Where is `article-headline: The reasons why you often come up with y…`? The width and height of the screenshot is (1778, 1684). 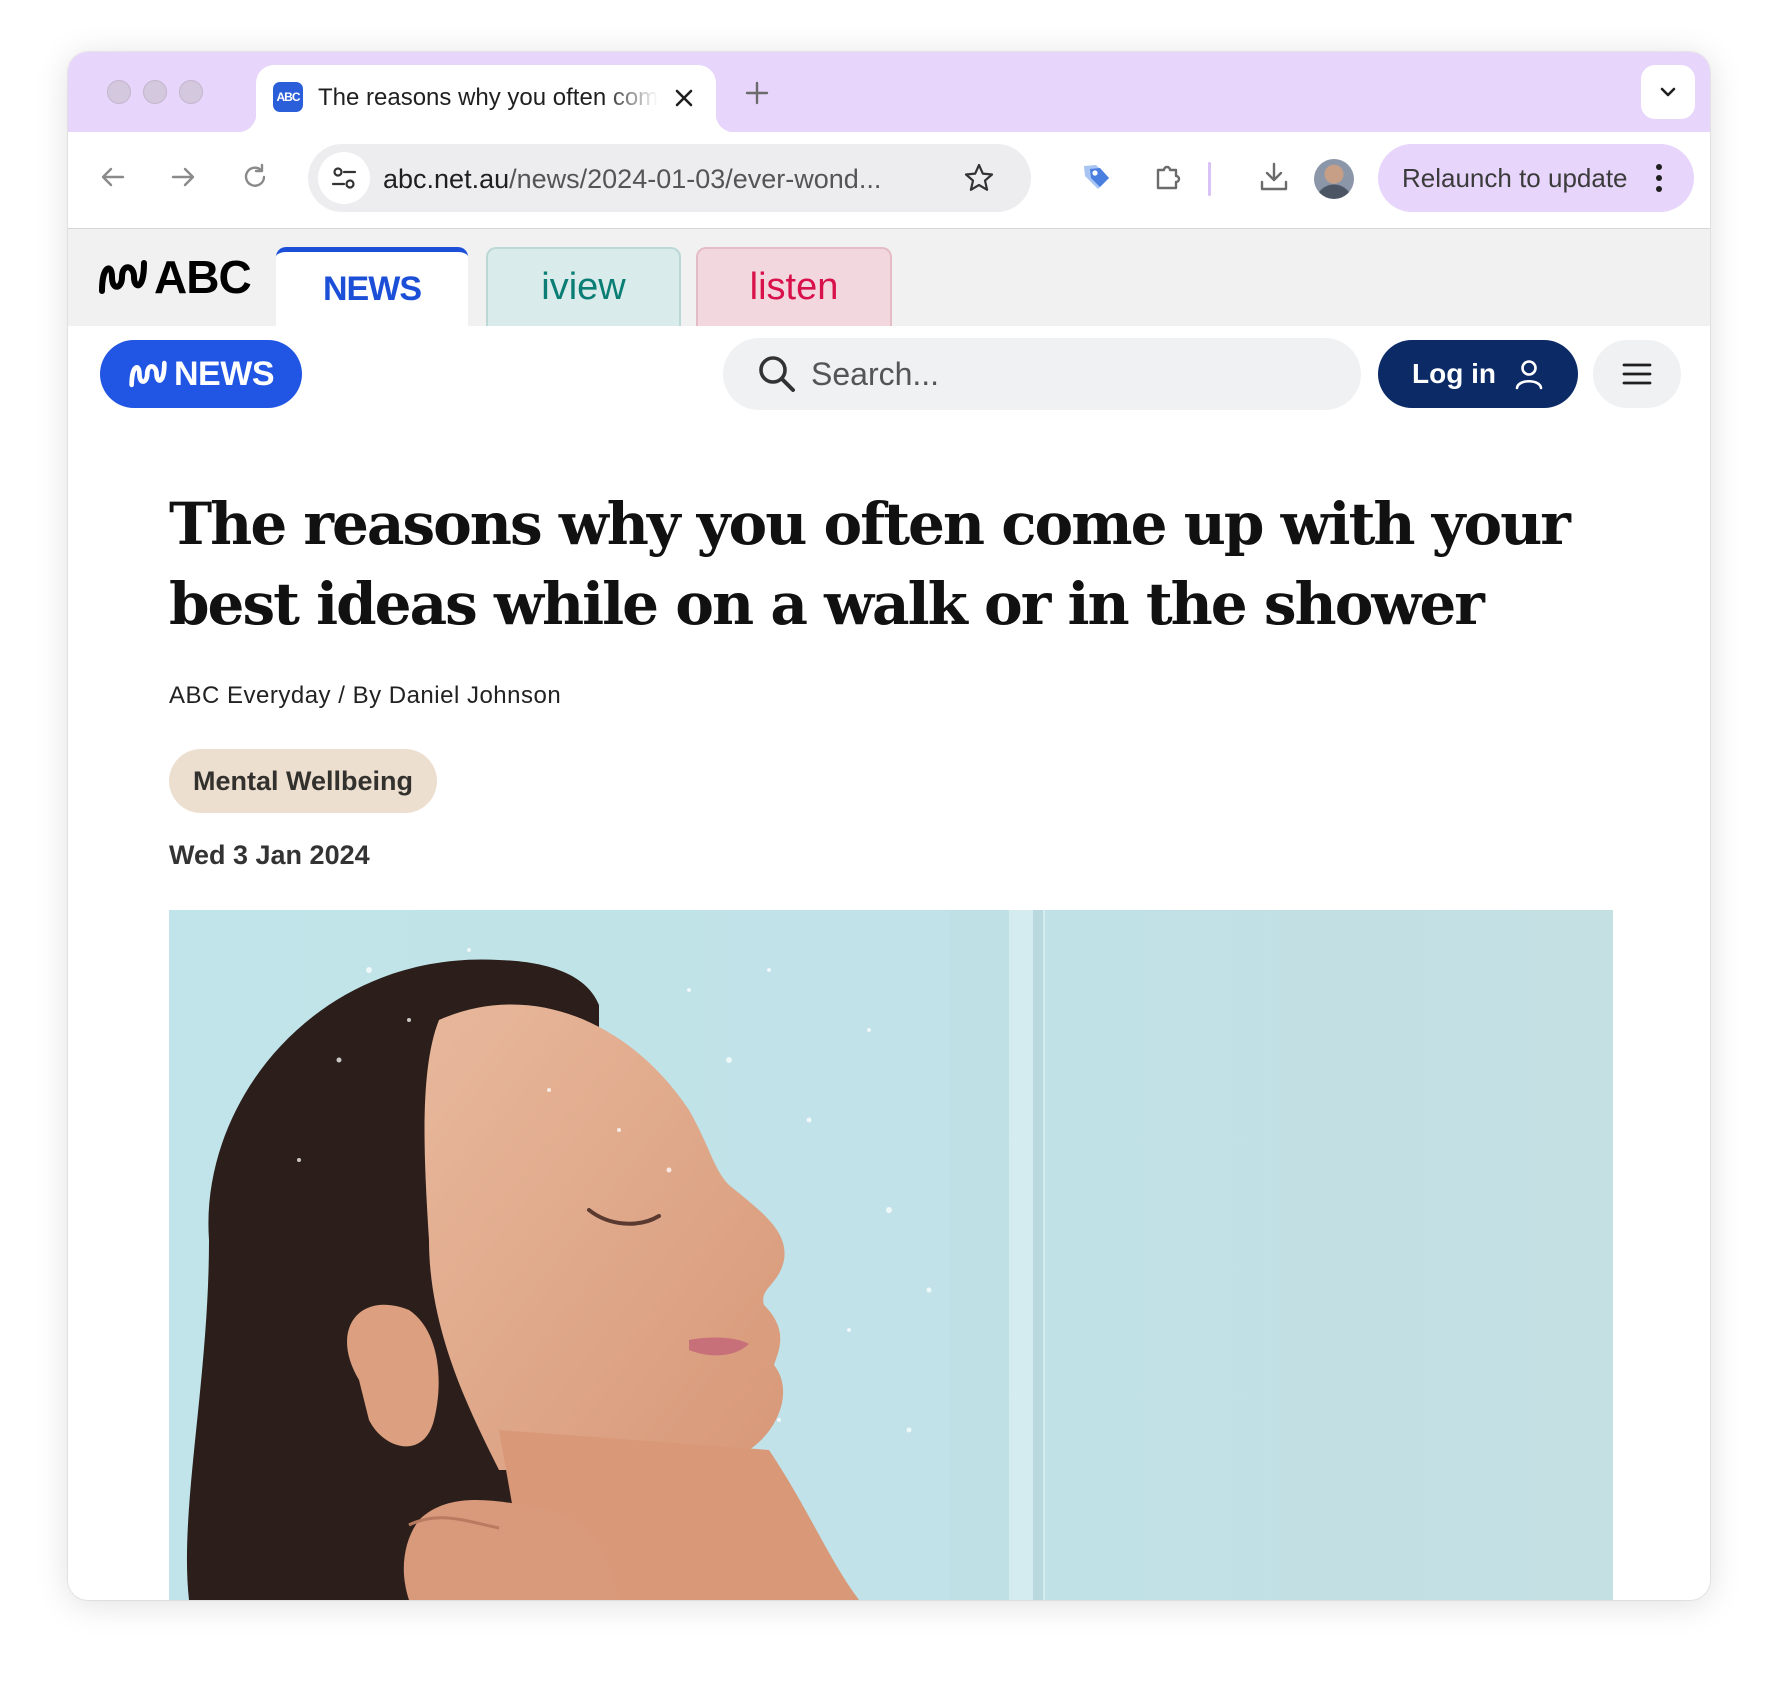
article-headline: The reasons why you often come up with y… is located at coordinates (870, 564).